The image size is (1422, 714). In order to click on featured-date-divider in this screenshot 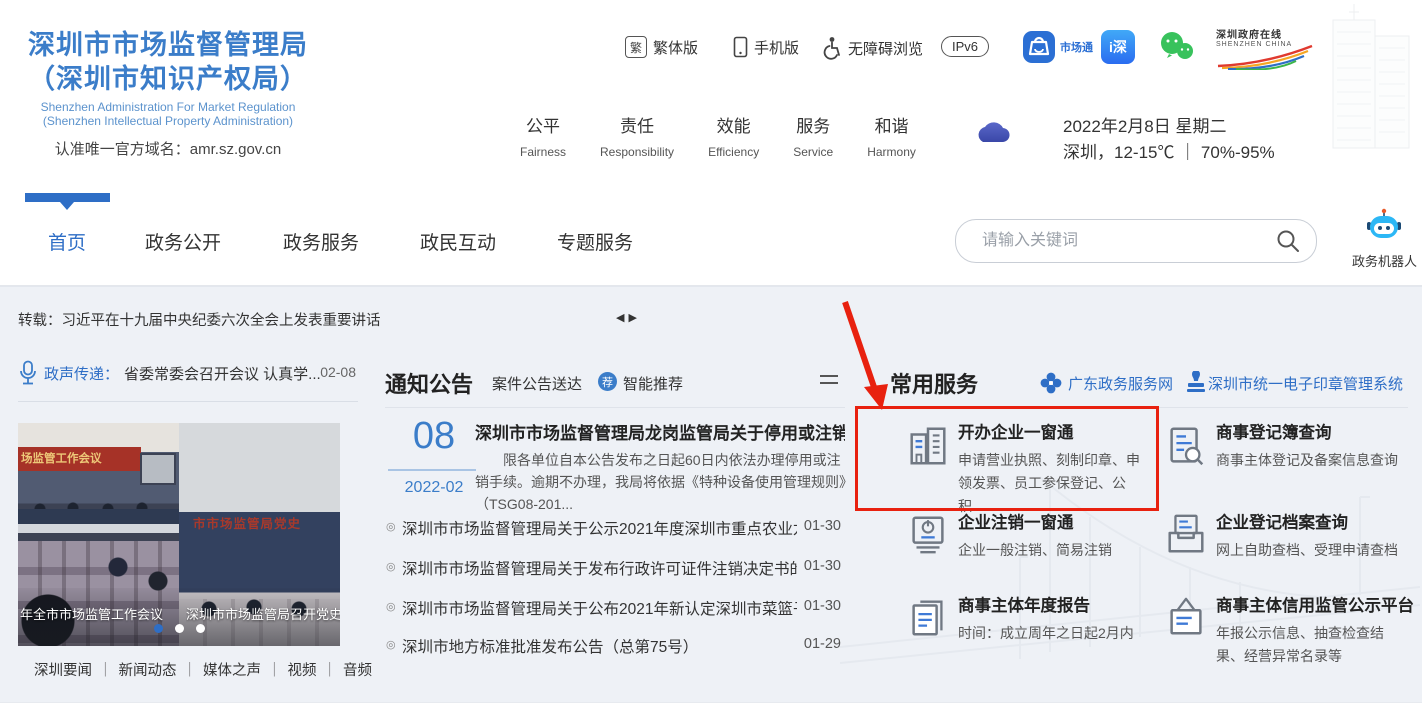, I will do `click(432, 470)`.